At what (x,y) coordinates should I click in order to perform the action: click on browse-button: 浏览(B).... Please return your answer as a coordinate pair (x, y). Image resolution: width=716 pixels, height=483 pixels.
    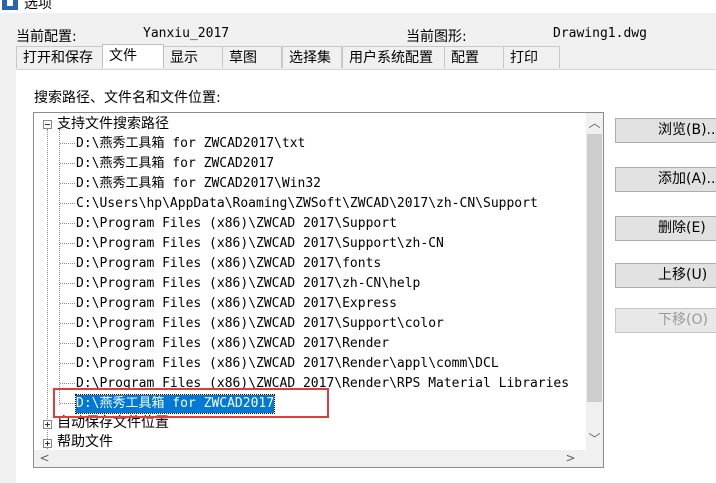
    Looking at the image, I should click on (665, 130).